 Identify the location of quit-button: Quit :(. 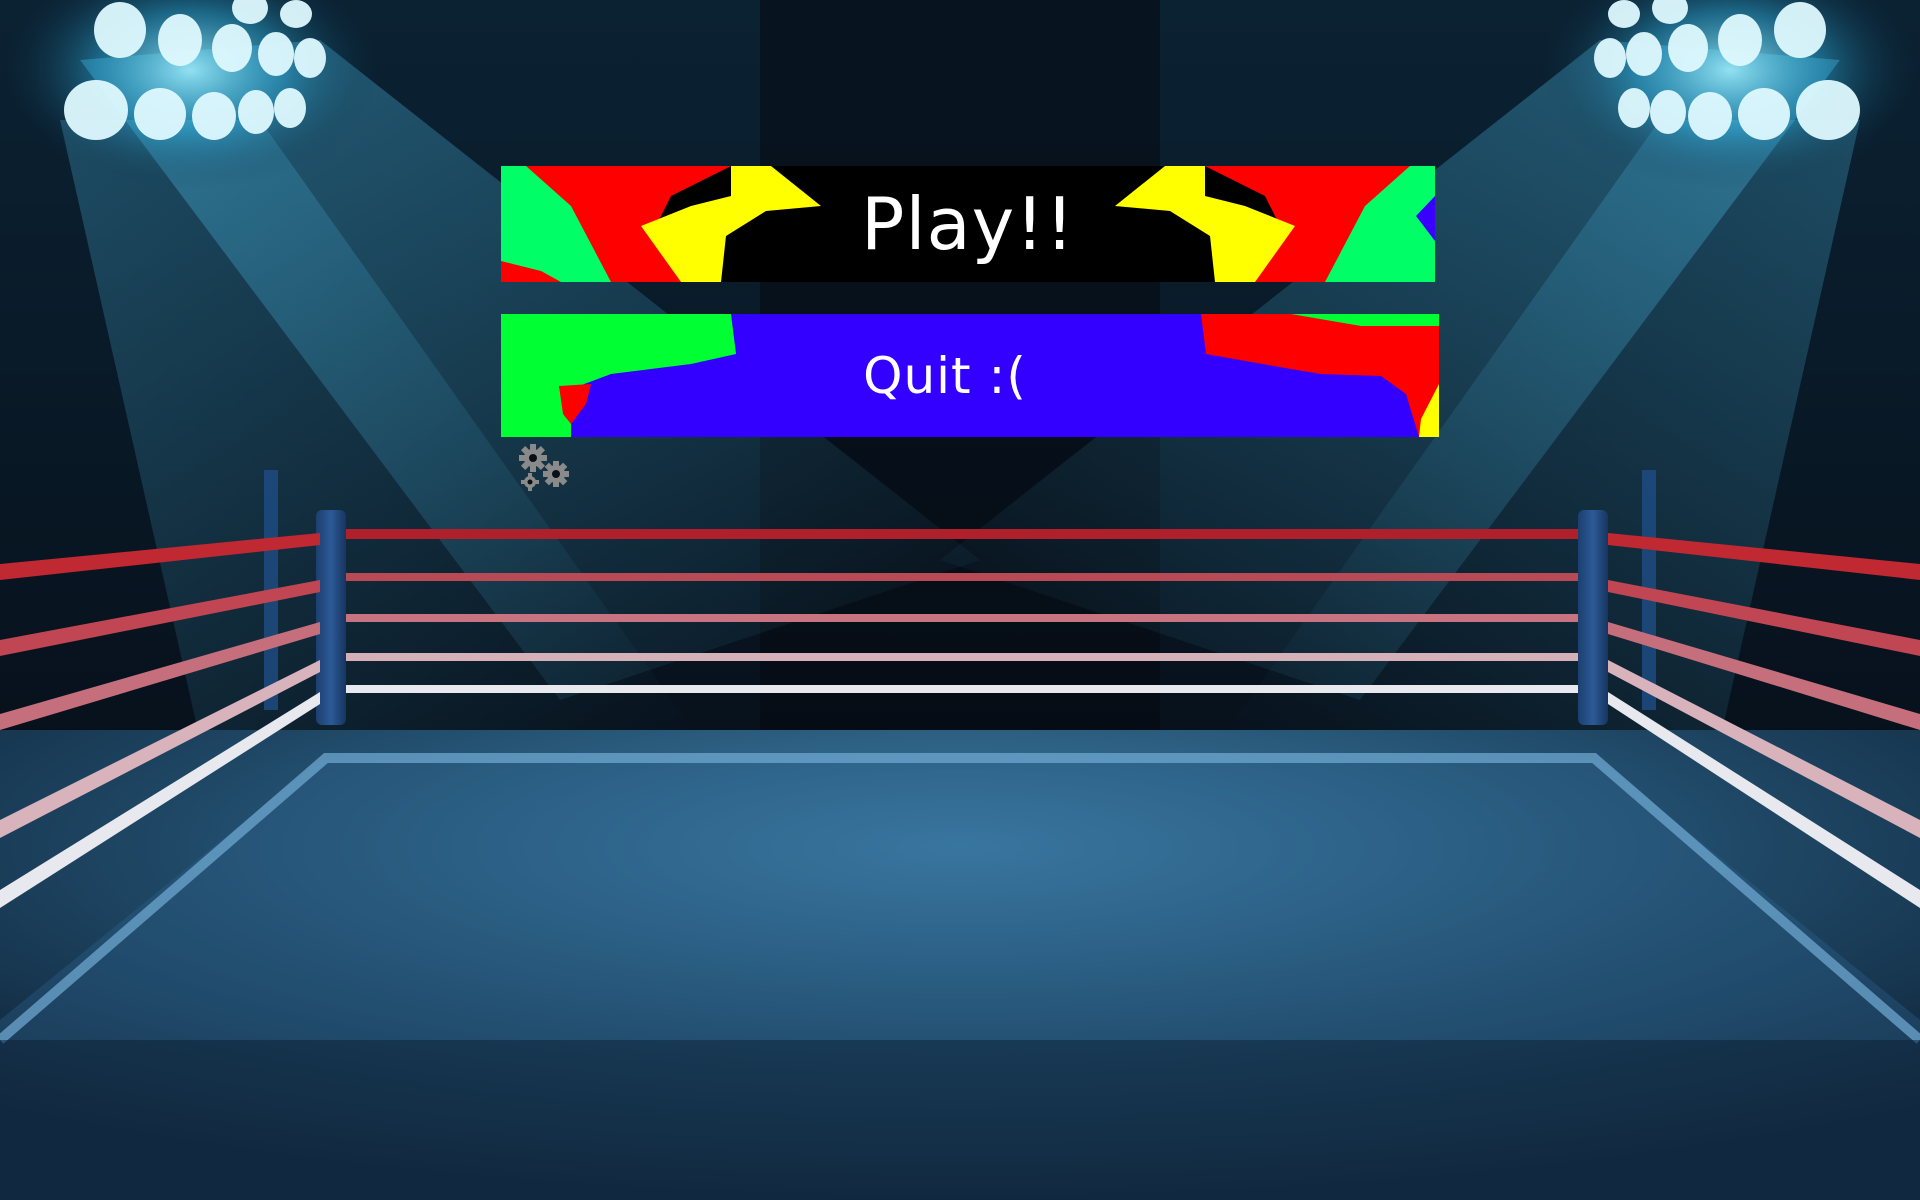
(970, 375).